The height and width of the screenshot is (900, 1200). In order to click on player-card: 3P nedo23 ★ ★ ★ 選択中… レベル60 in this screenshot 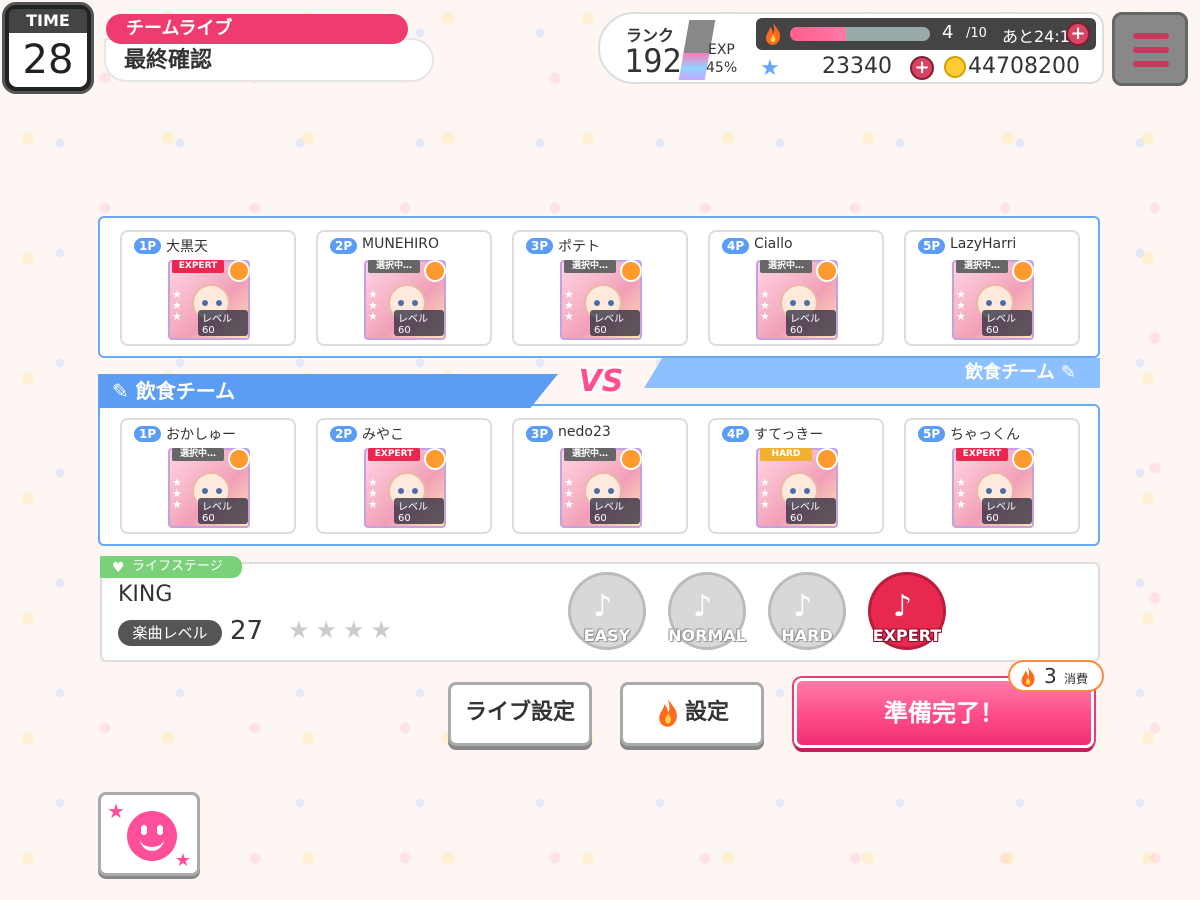, I will do `click(600, 476)`.